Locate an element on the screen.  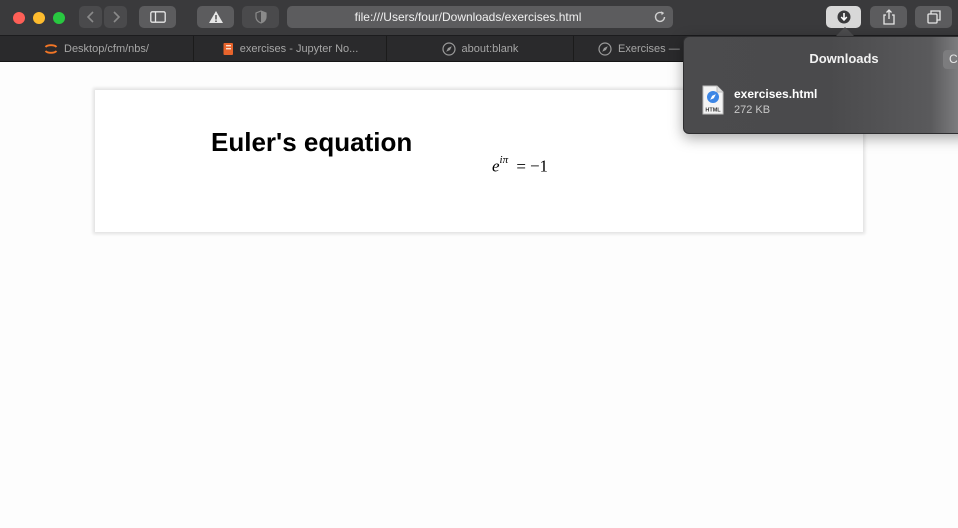
html-file-icon: HTML is located at coordinates (713, 100).